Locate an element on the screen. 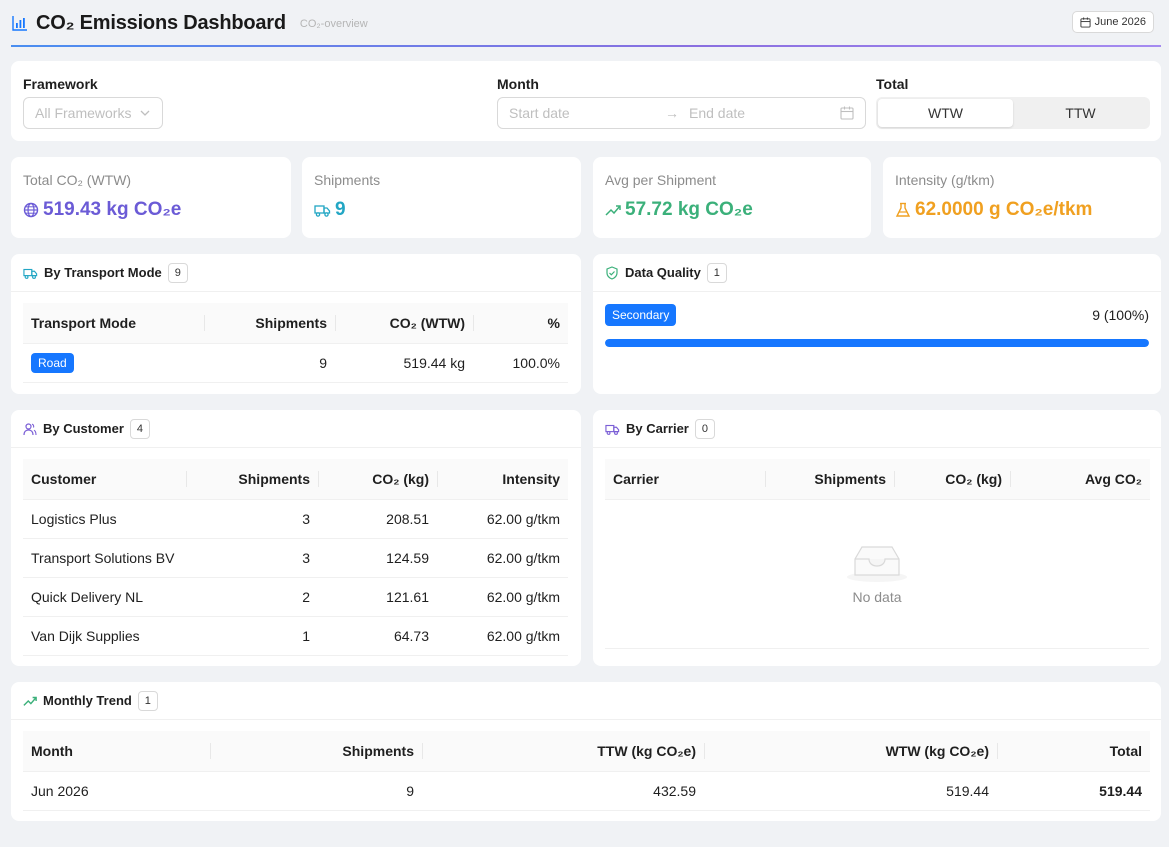 The width and height of the screenshot is (1169, 847). bar-chart-icon is located at coordinates (19, 23).